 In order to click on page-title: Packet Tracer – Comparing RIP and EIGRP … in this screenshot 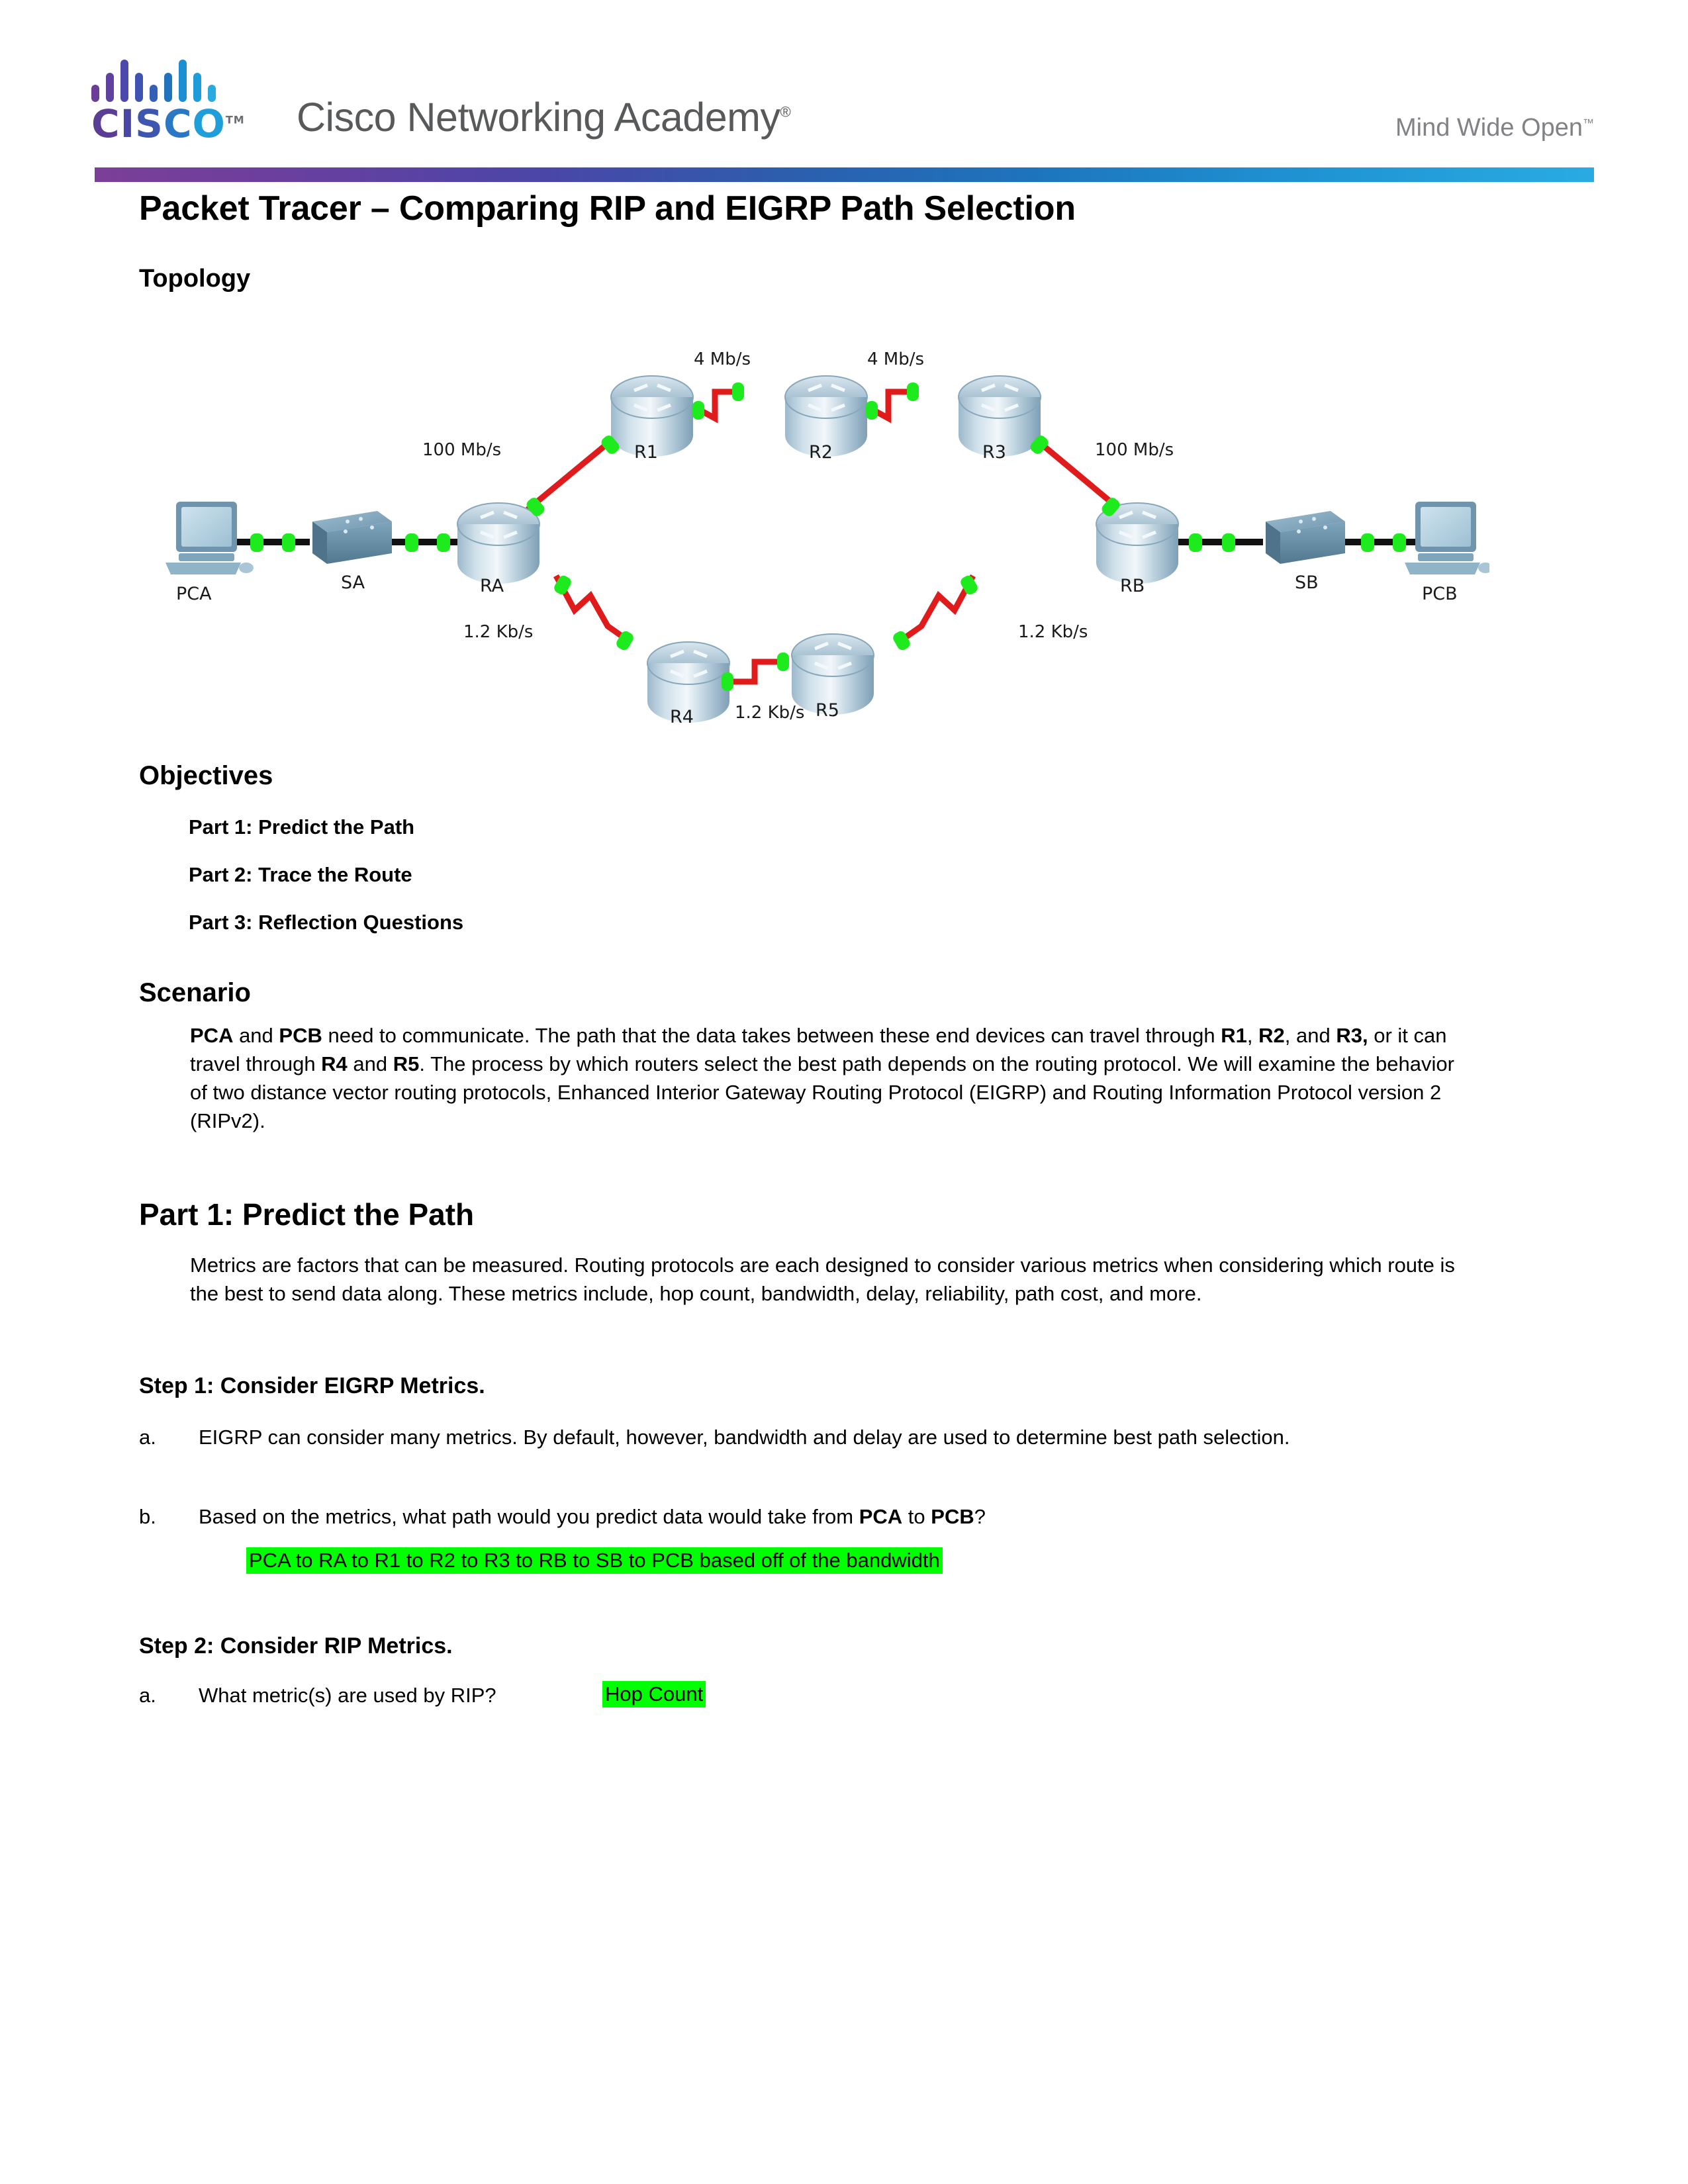, I will do `click(607, 208)`.